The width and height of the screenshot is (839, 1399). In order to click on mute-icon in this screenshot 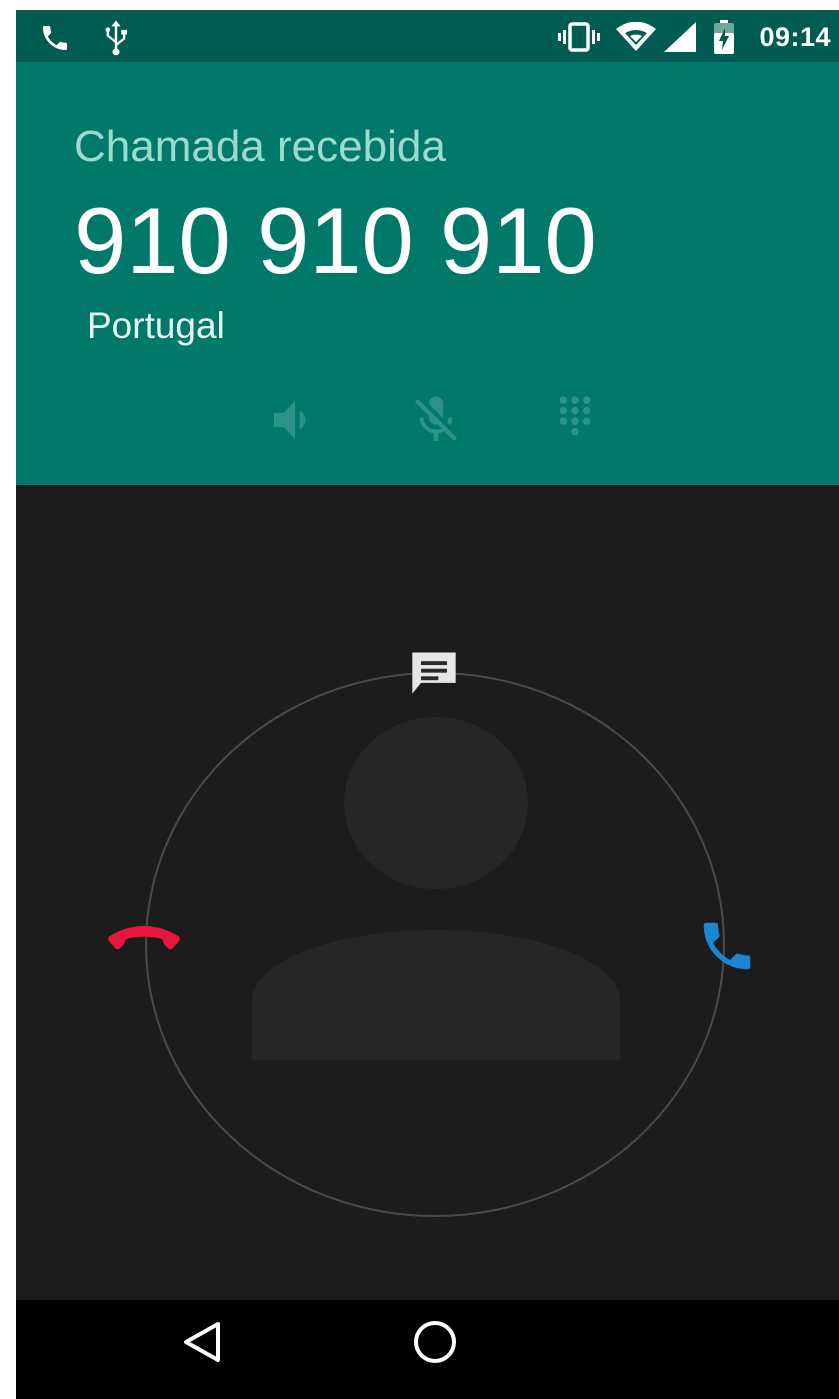, I will do `click(436, 420)`.